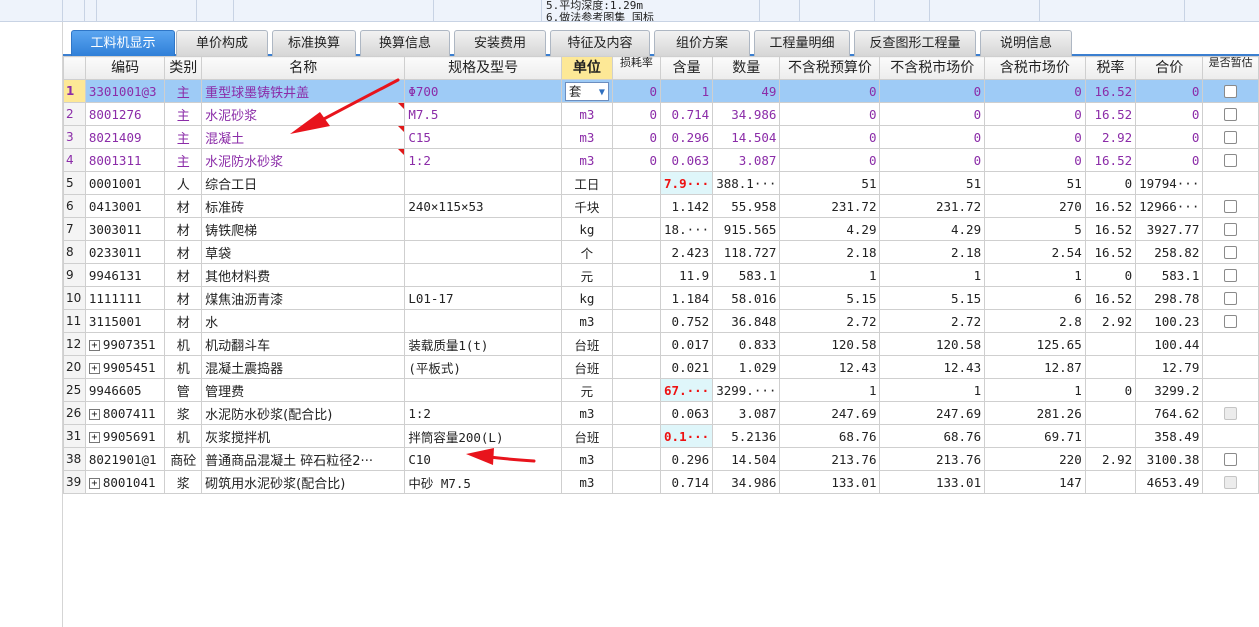 The height and width of the screenshot is (627, 1259). What do you see at coordinates (125, 367) in the screenshot?
I see `cell-code: +9905451` at bounding box center [125, 367].